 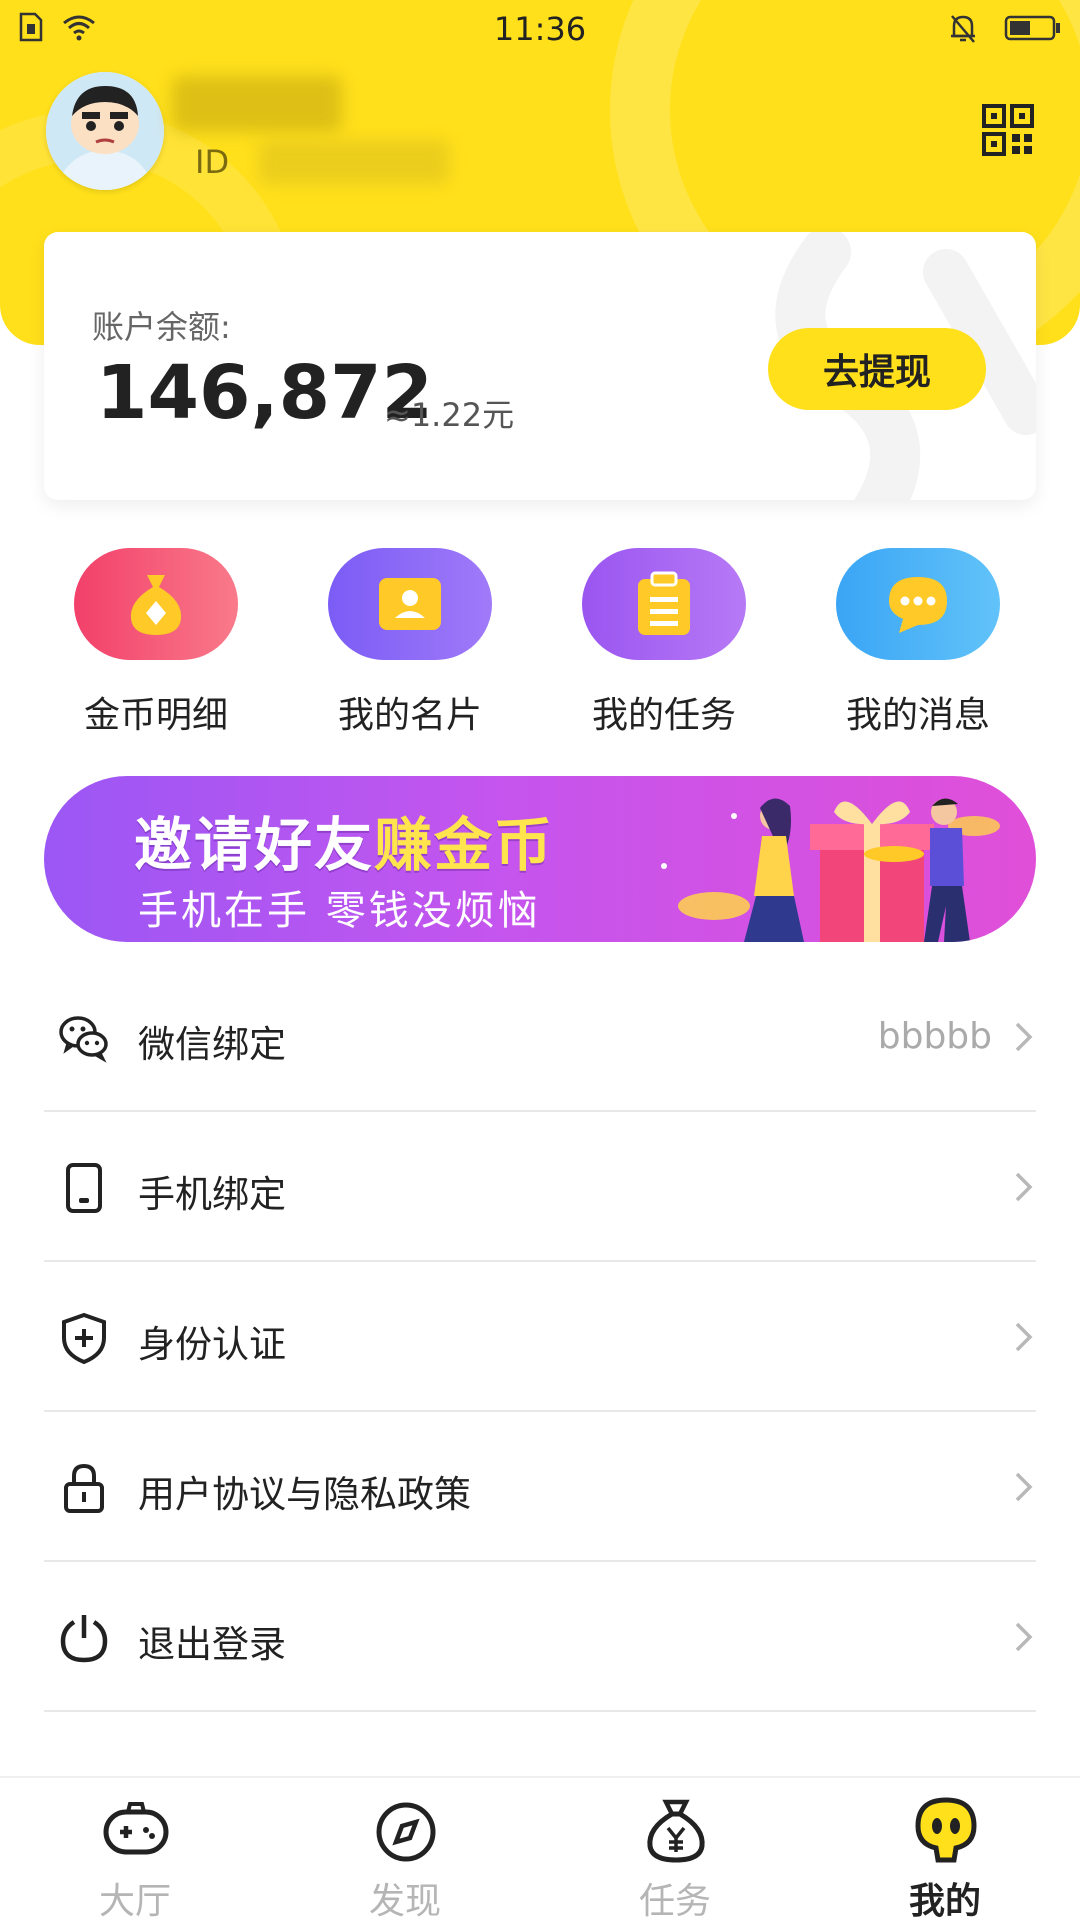 What do you see at coordinates (265, 393) in the screenshot?
I see `balance-amount: 146,872` at bounding box center [265, 393].